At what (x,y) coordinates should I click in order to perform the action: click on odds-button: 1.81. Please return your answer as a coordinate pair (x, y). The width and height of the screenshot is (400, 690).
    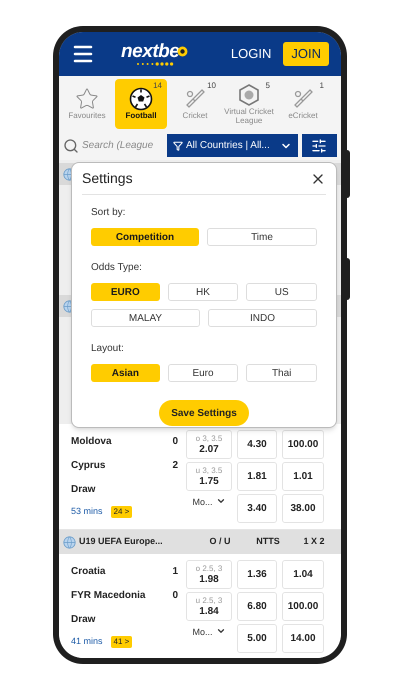
    Looking at the image, I should click on (257, 476).